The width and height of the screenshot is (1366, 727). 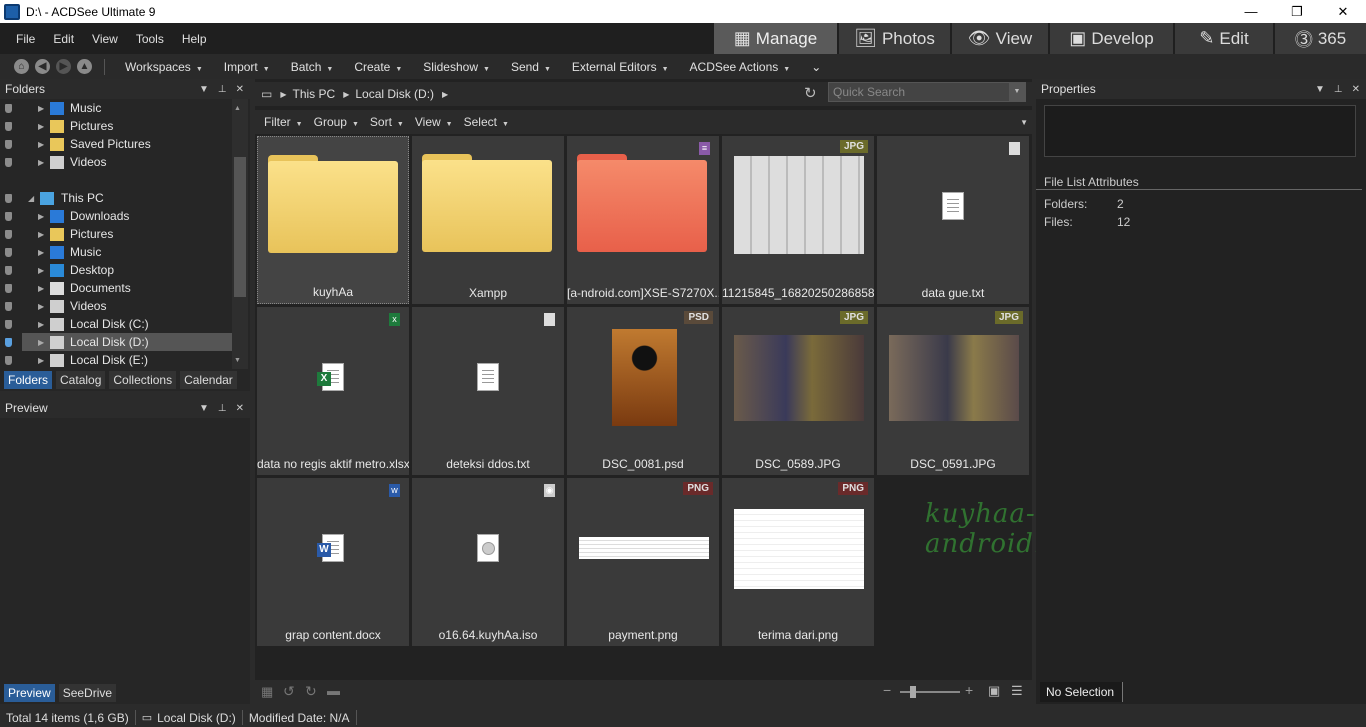 I want to click on group-menu: Group ▼, so click(x=336, y=122).